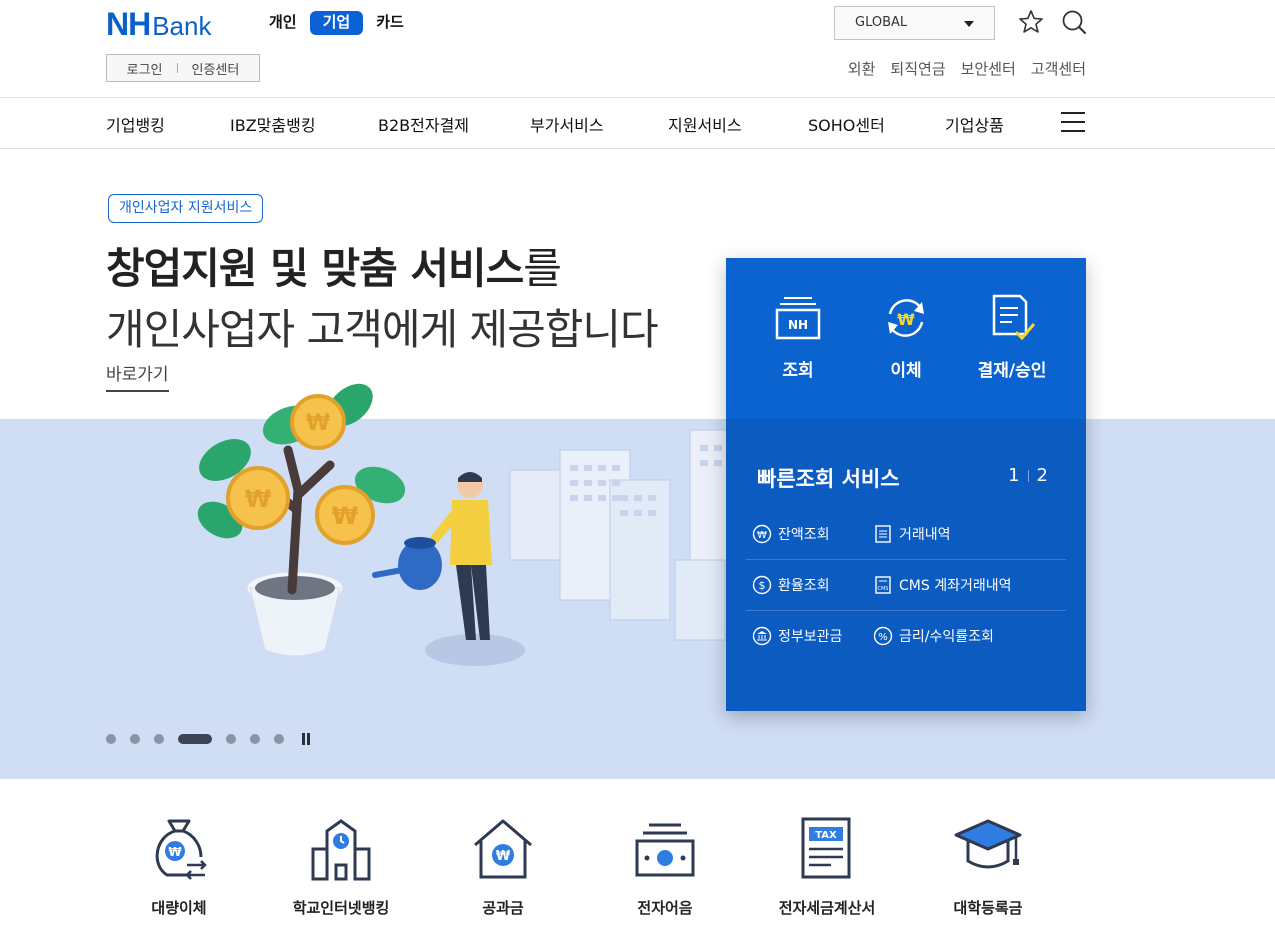 The height and width of the screenshot is (927, 1275). I want to click on login-link: 로그인, so click(145, 68).